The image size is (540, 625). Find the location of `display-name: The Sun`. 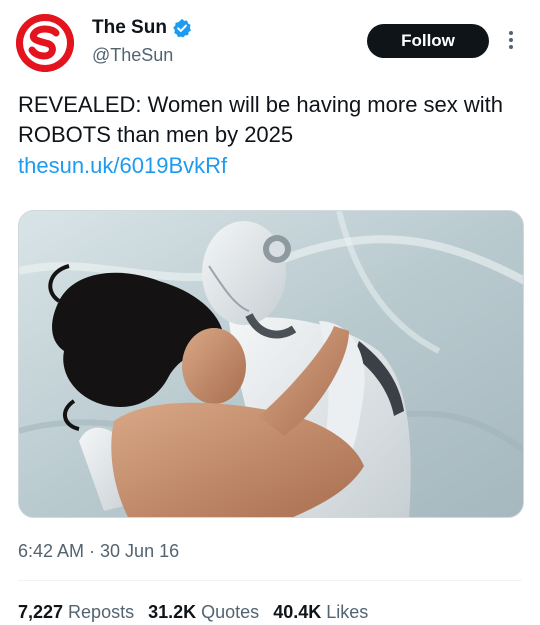

display-name: The Sun is located at coordinates (129, 28).